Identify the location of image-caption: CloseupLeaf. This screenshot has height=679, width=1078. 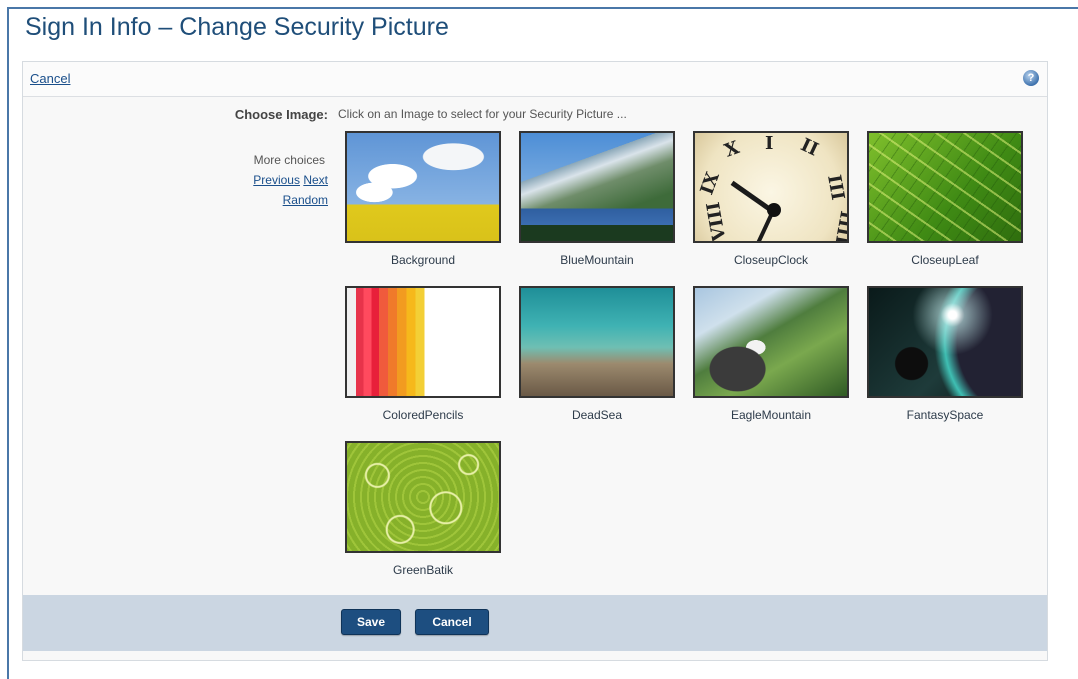
(945, 260).